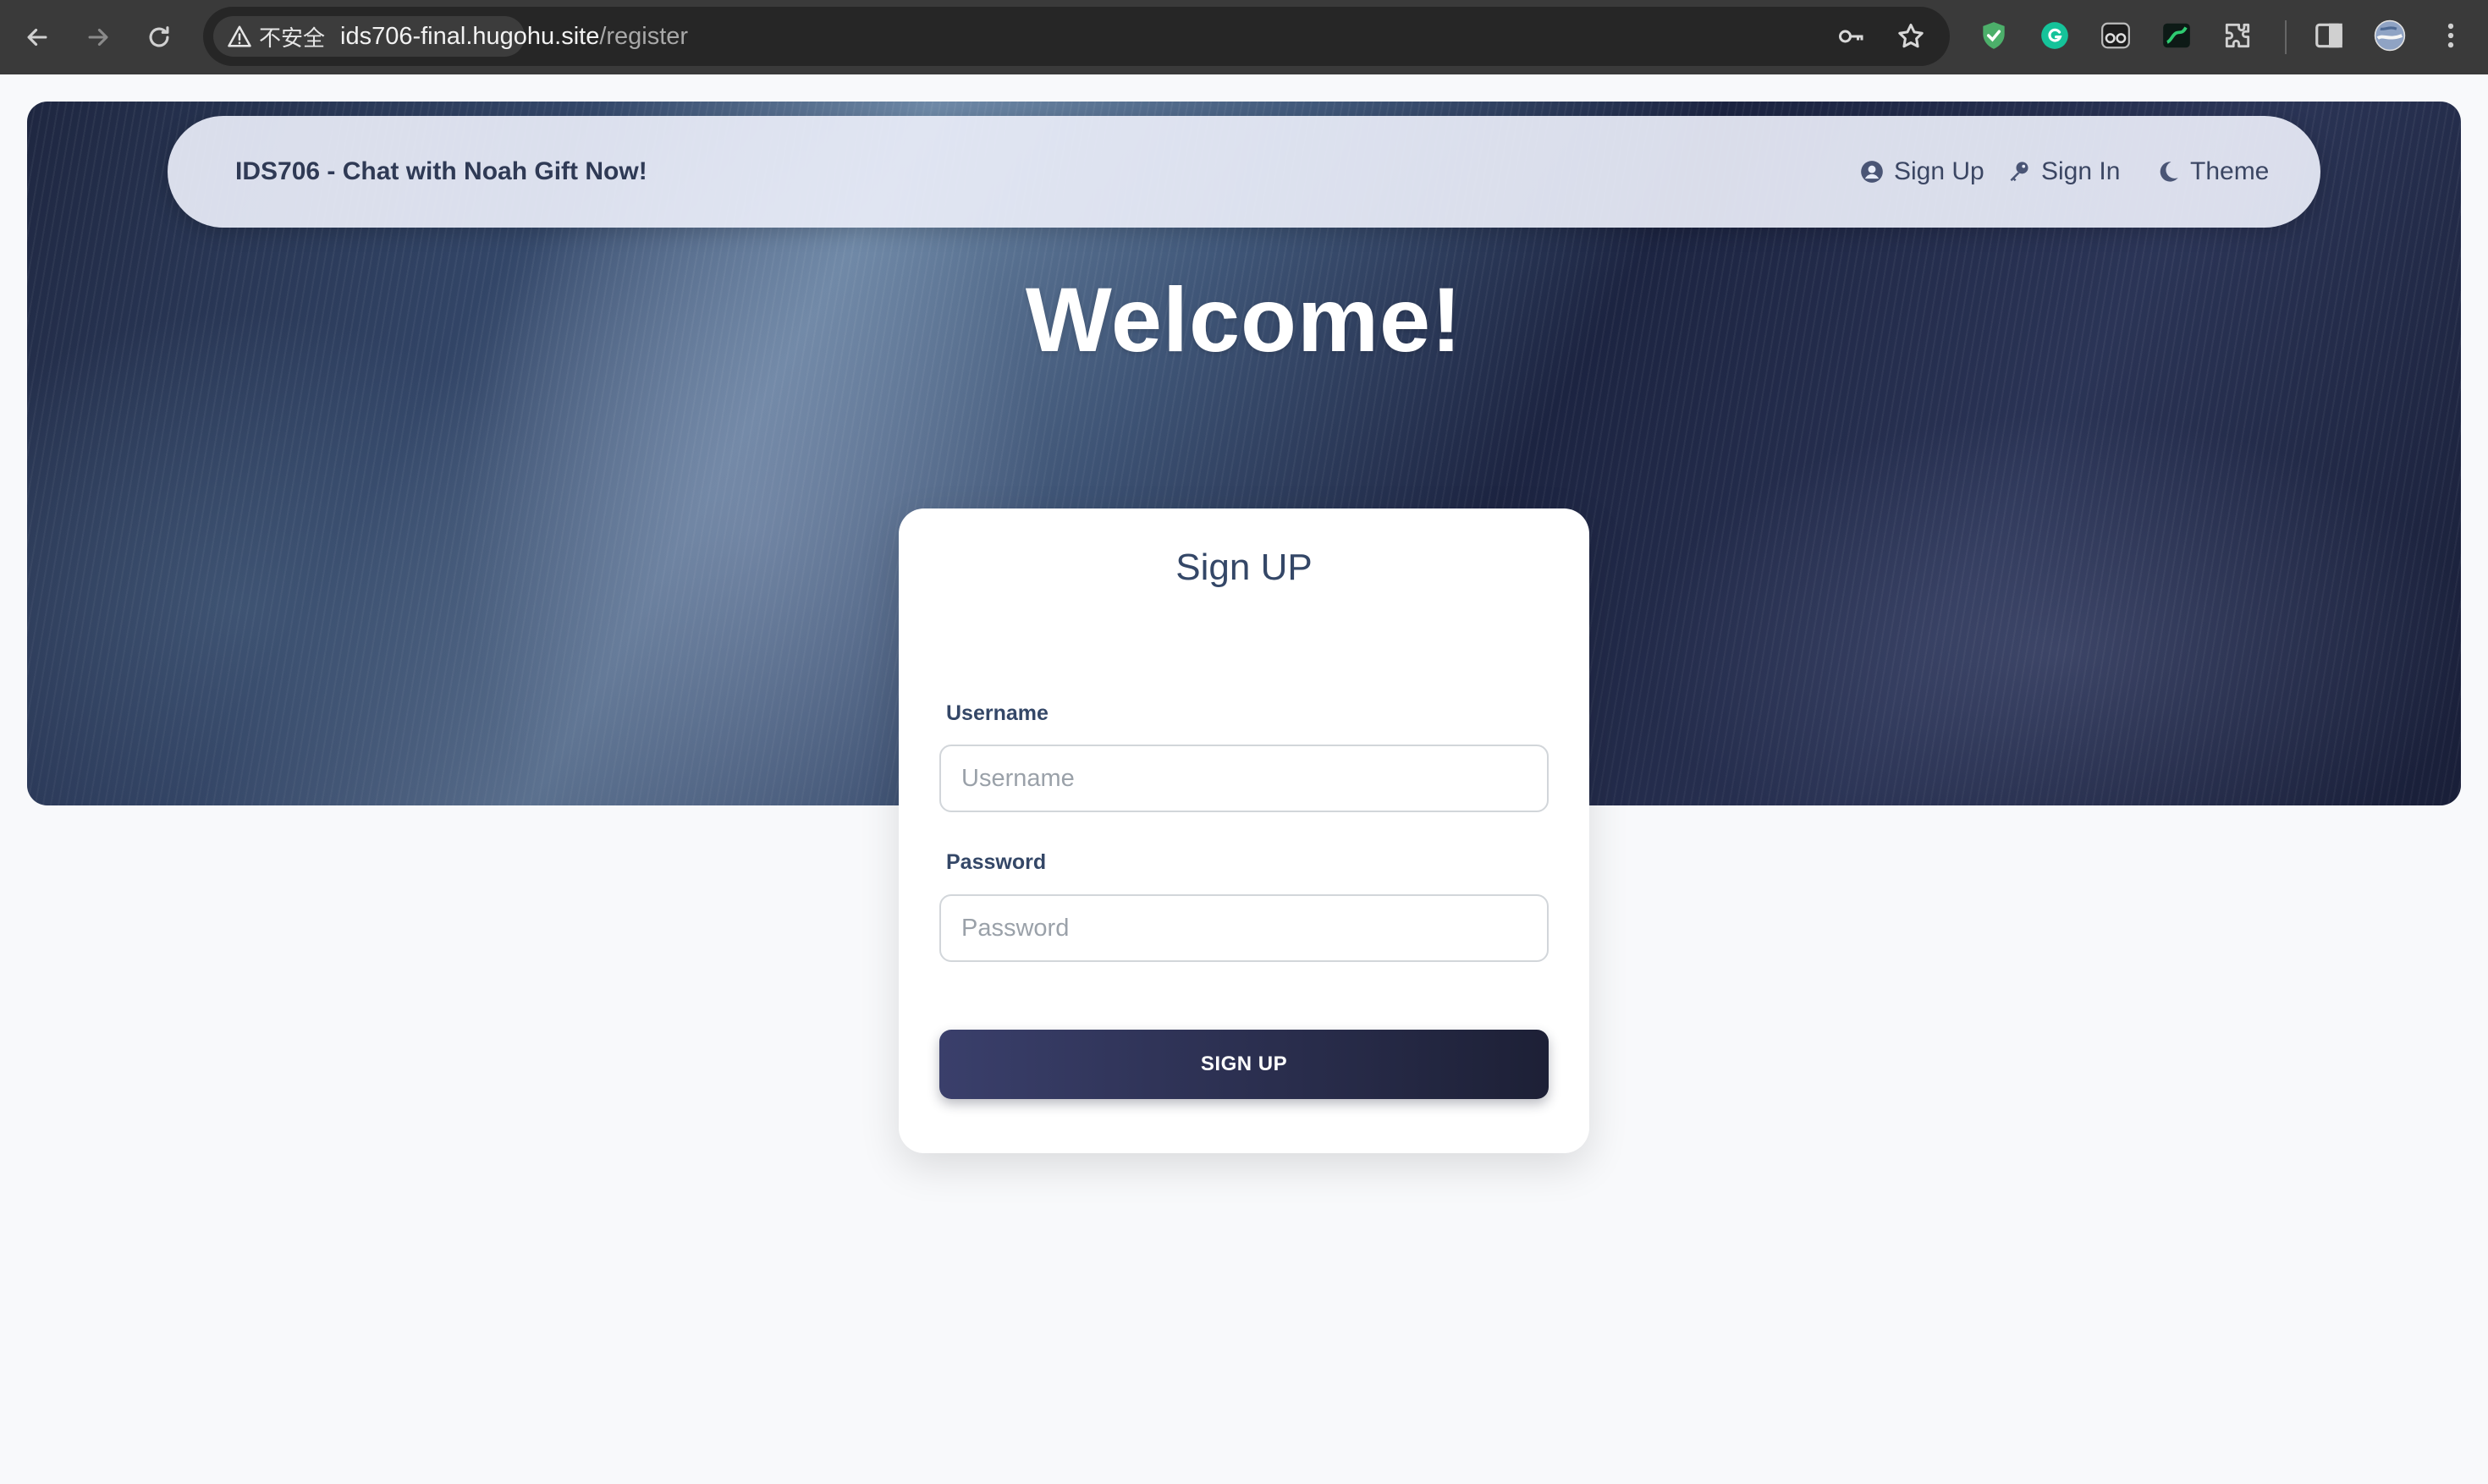 Image resolution: width=2488 pixels, height=1484 pixels. Describe the element at coordinates (2081, 171) in the screenshot. I see `nav-sign-in-label: Sign In` at that location.